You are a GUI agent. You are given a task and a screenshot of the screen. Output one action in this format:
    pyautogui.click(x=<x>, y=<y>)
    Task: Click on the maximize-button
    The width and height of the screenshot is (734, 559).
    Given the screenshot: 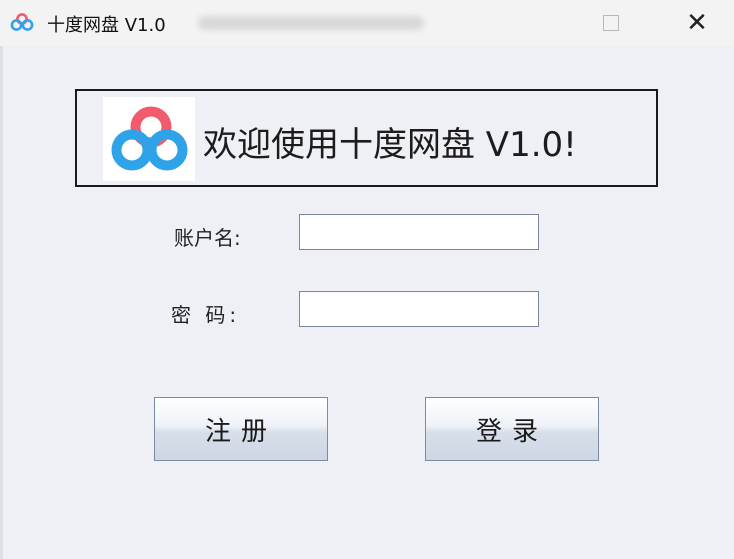 What is the action you would take?
    pyautogui.click(x=611, y=23)
    